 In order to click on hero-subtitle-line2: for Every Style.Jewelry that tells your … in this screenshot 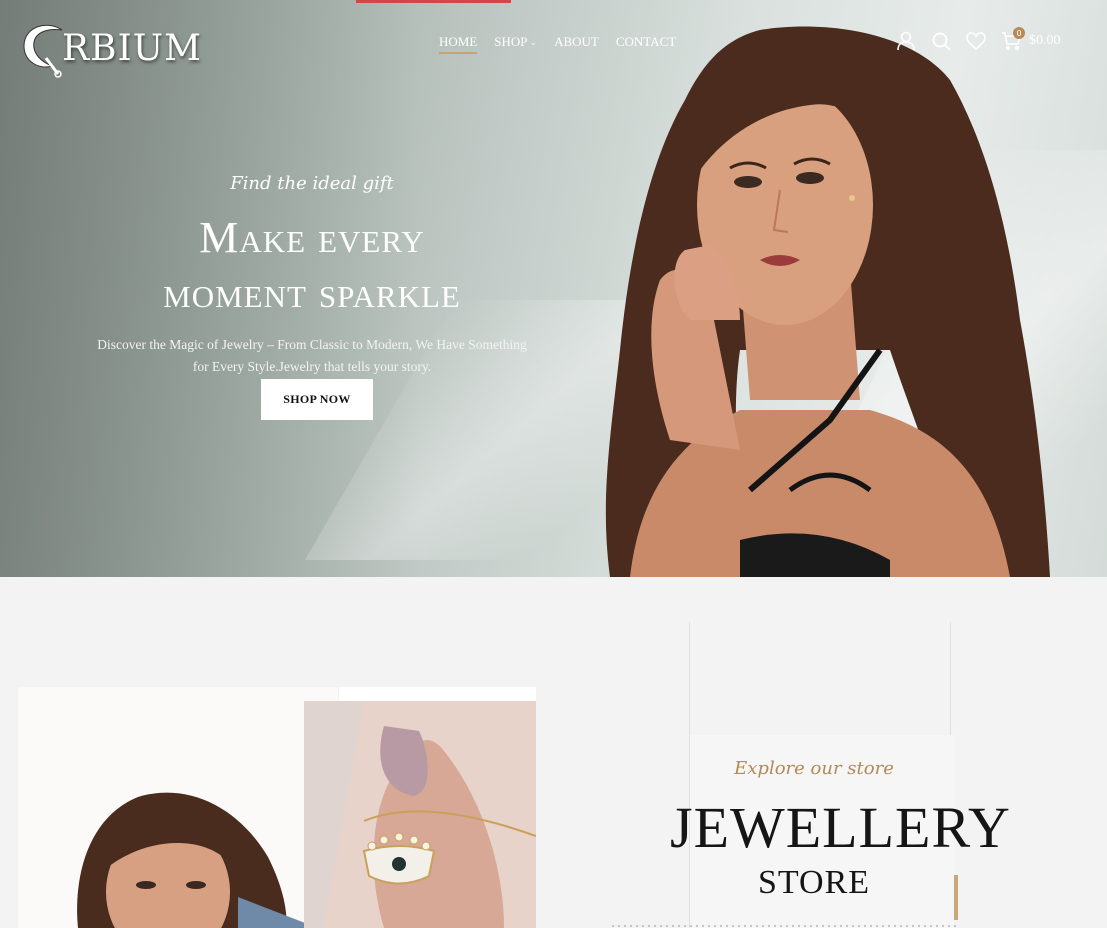, I will do `click(312, 366)`.